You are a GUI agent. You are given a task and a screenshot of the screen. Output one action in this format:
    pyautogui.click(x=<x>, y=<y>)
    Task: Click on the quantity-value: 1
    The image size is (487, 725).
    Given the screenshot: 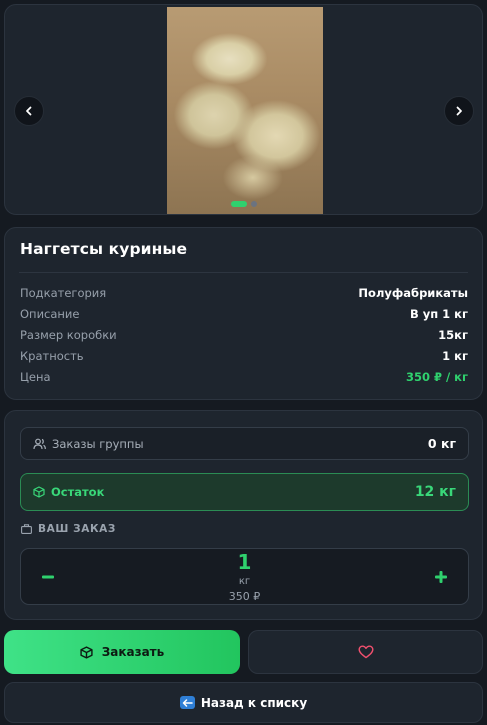 What is the action you would take?
    pyautogui.click(x=244, y=562)
    